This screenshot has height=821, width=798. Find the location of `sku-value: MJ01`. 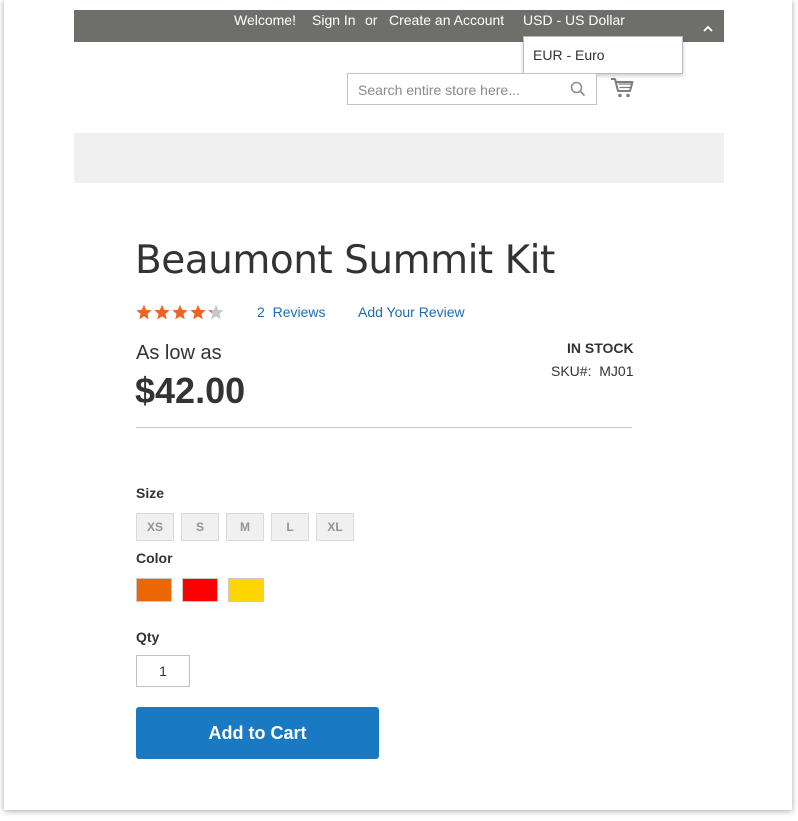

sku-value: MJ01 is located at coordinates (616, 371).